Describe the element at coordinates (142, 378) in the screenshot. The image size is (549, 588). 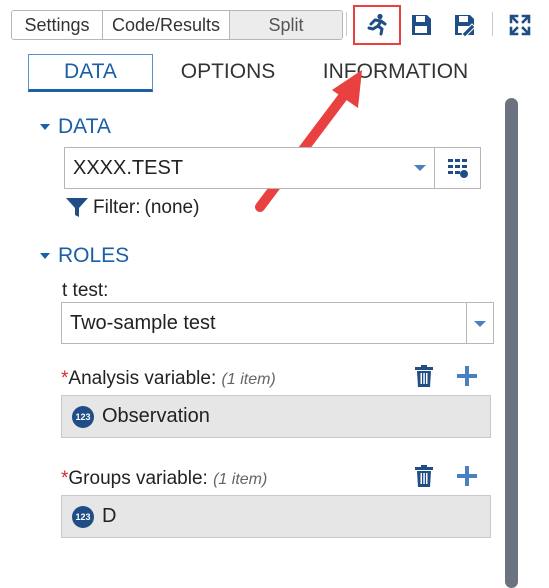
I see `analysis-variable-label: Analysis variable:` at that location.